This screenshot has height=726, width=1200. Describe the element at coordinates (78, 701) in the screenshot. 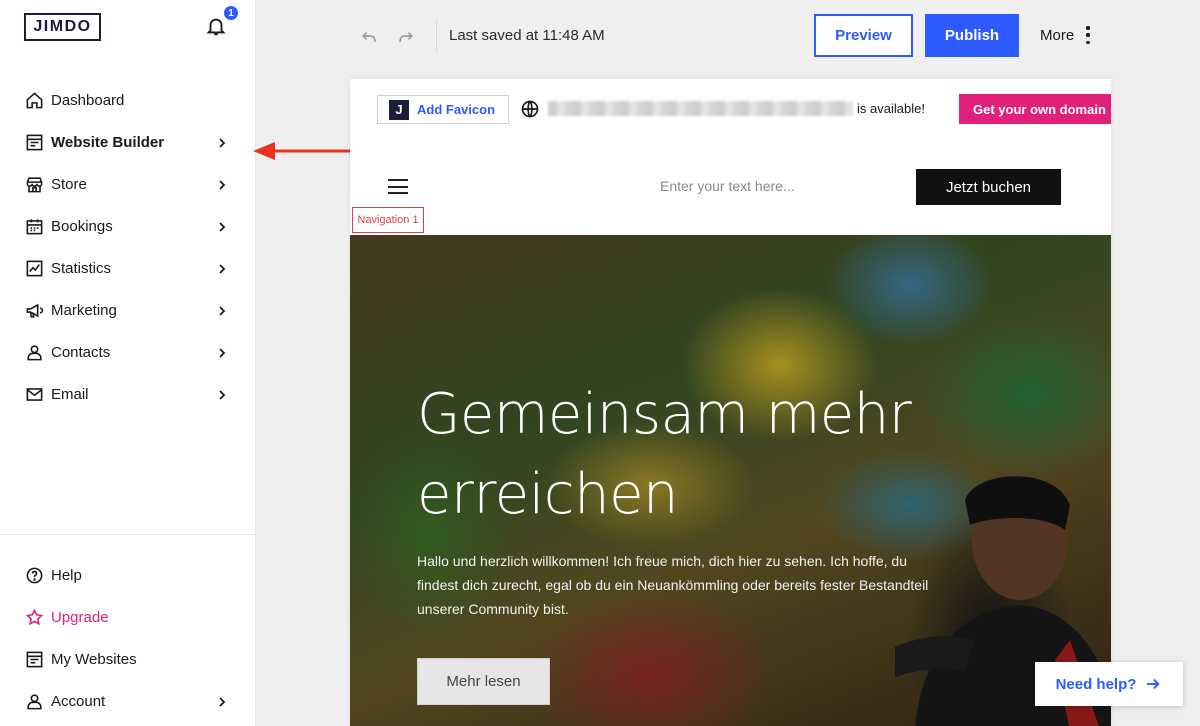

I see `sidebar-item-label: Account` at that location.